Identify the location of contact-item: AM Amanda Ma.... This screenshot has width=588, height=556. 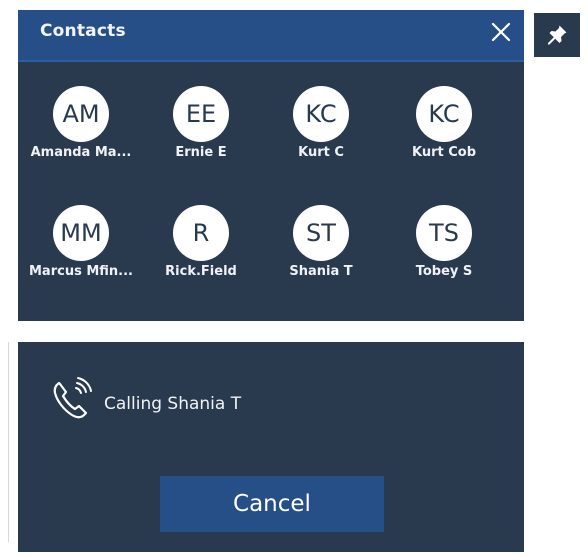
(81, 134).